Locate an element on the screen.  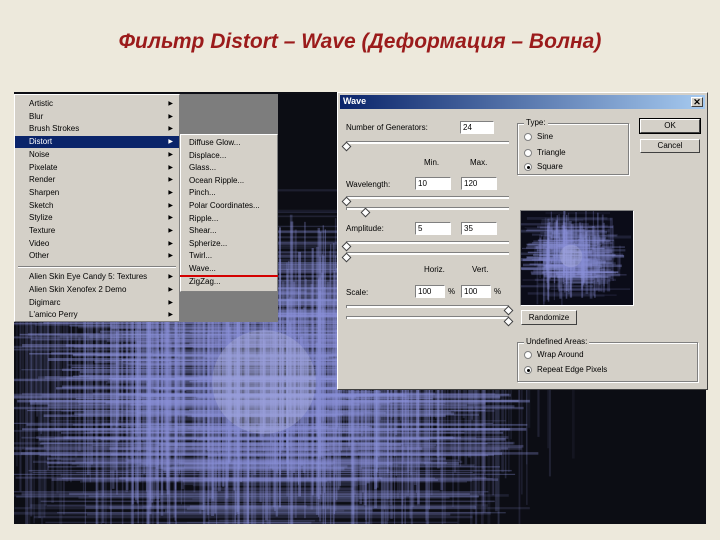
scale-vert-thumb is located at coordinates (508, 321).